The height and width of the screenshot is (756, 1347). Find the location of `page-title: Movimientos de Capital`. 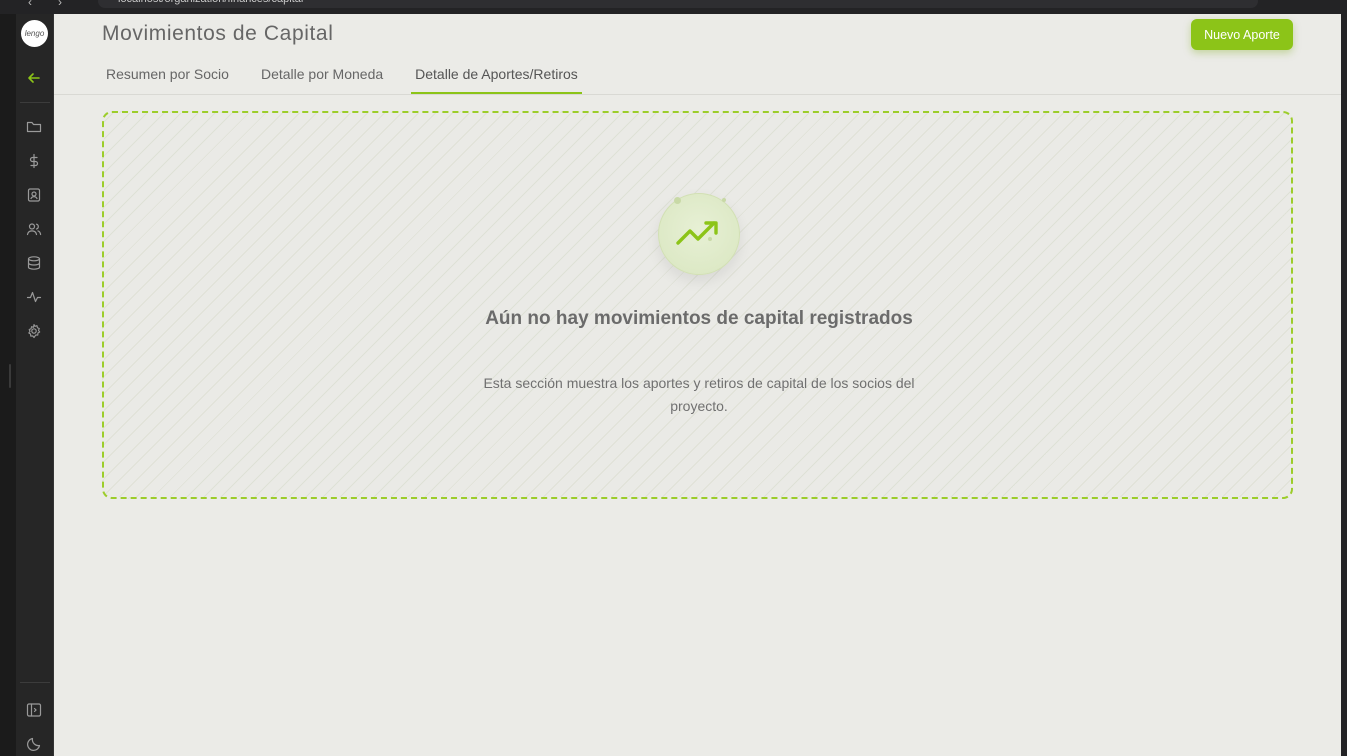

page-title: Movimientos de Capital is located at coordinates (218, 33).